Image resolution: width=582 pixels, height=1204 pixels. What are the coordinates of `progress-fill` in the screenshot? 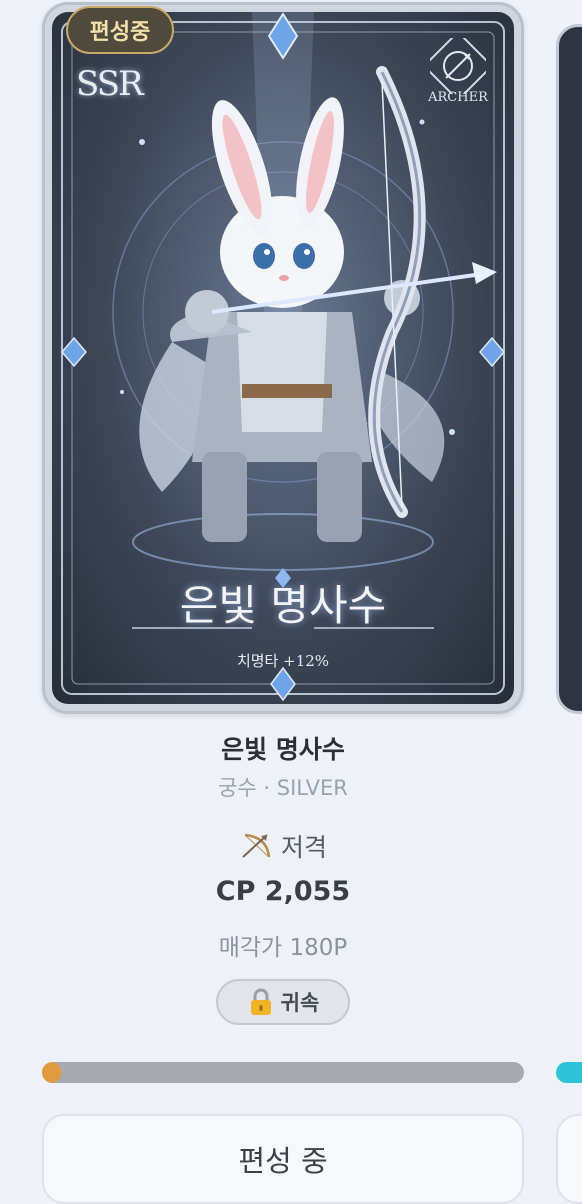 It's located at (52, 1072).